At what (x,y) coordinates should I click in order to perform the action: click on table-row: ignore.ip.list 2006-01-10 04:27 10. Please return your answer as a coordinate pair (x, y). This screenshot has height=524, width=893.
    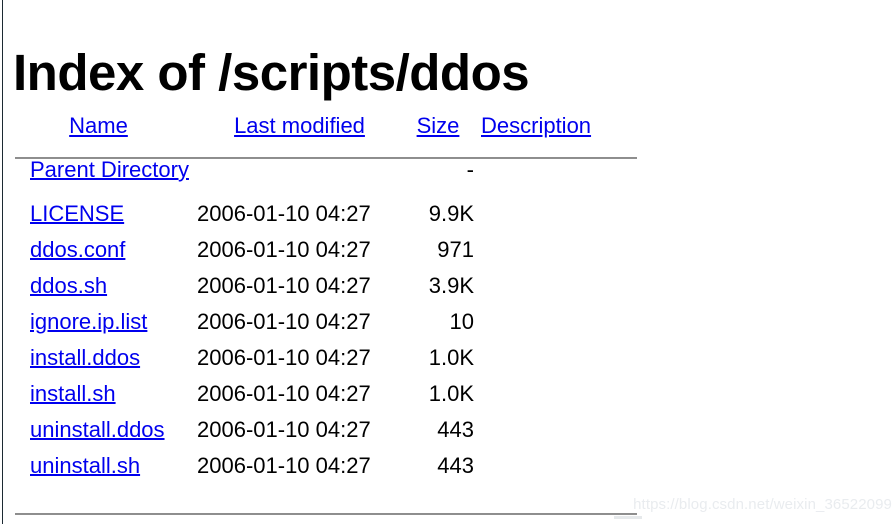
    Looking at the image, I should click on (312, 322).